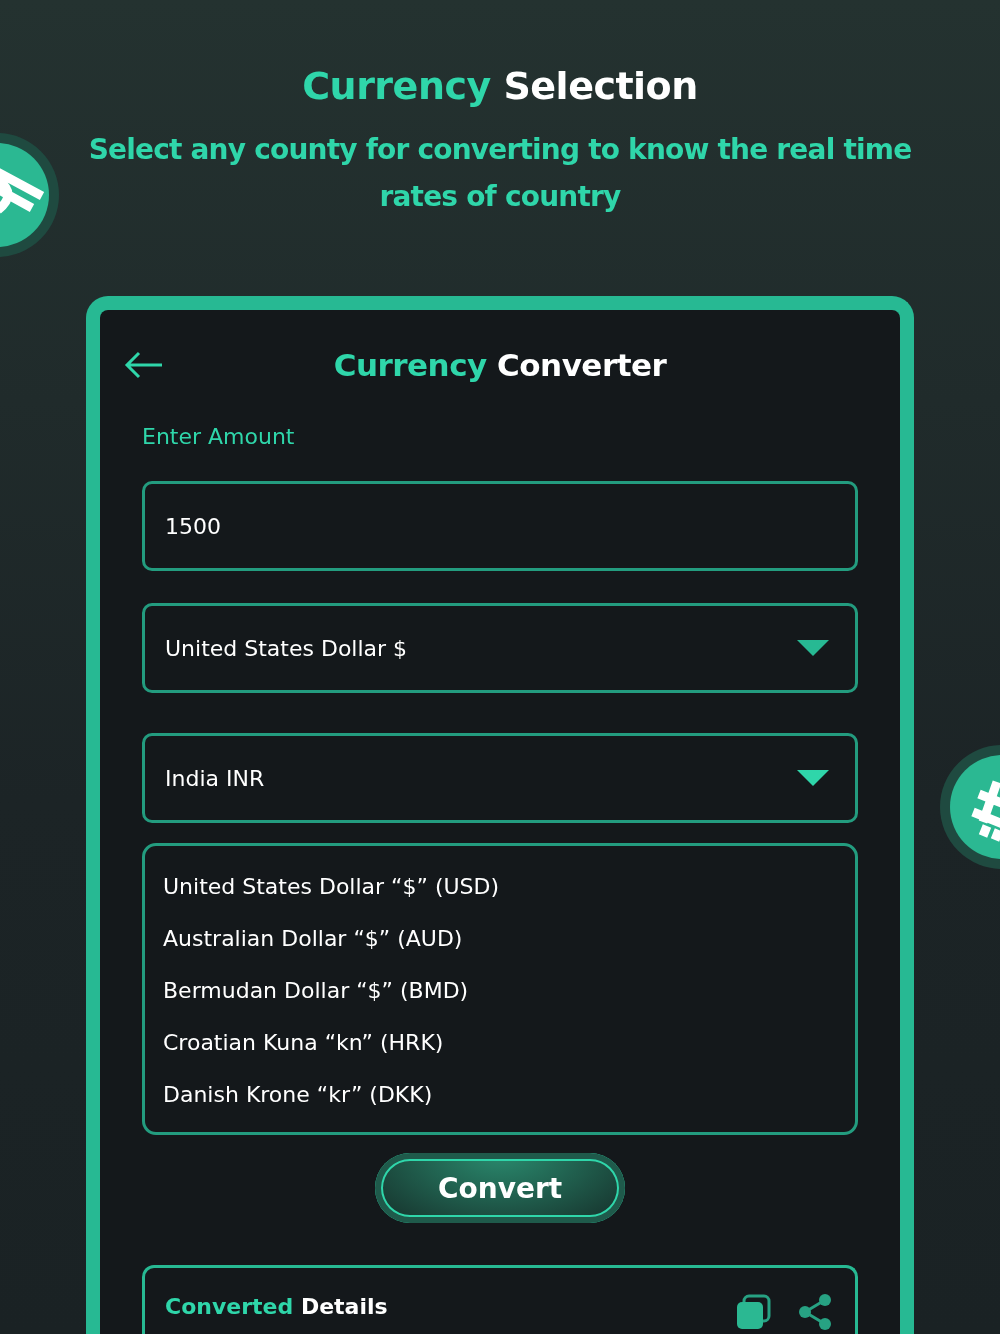 Image resolution: width=1000 pixels, height=1334 pixels. Describe the element at coordinates (500, 990) in the screenshot. I see `currency-option: Bermudan Dollar “$” (BMD)` at that location.